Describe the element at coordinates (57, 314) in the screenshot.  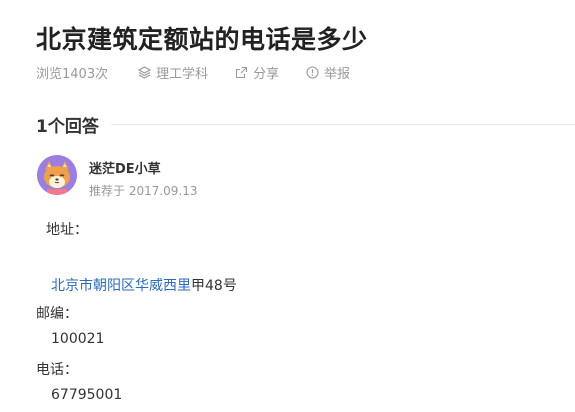
I see `postcode-label: 邮编：` at that location.